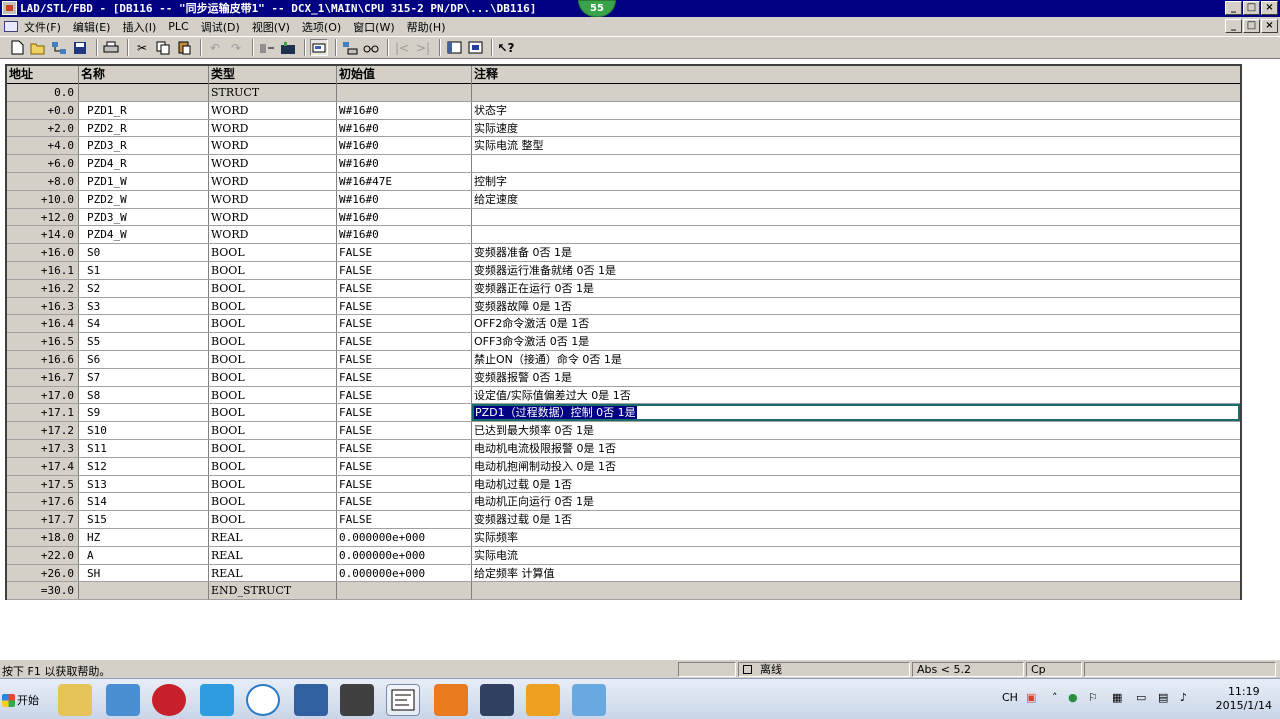 This screenshot has width=1280, height=719. I want to click on tray-display-icon: ▤, so click(1163, 697).